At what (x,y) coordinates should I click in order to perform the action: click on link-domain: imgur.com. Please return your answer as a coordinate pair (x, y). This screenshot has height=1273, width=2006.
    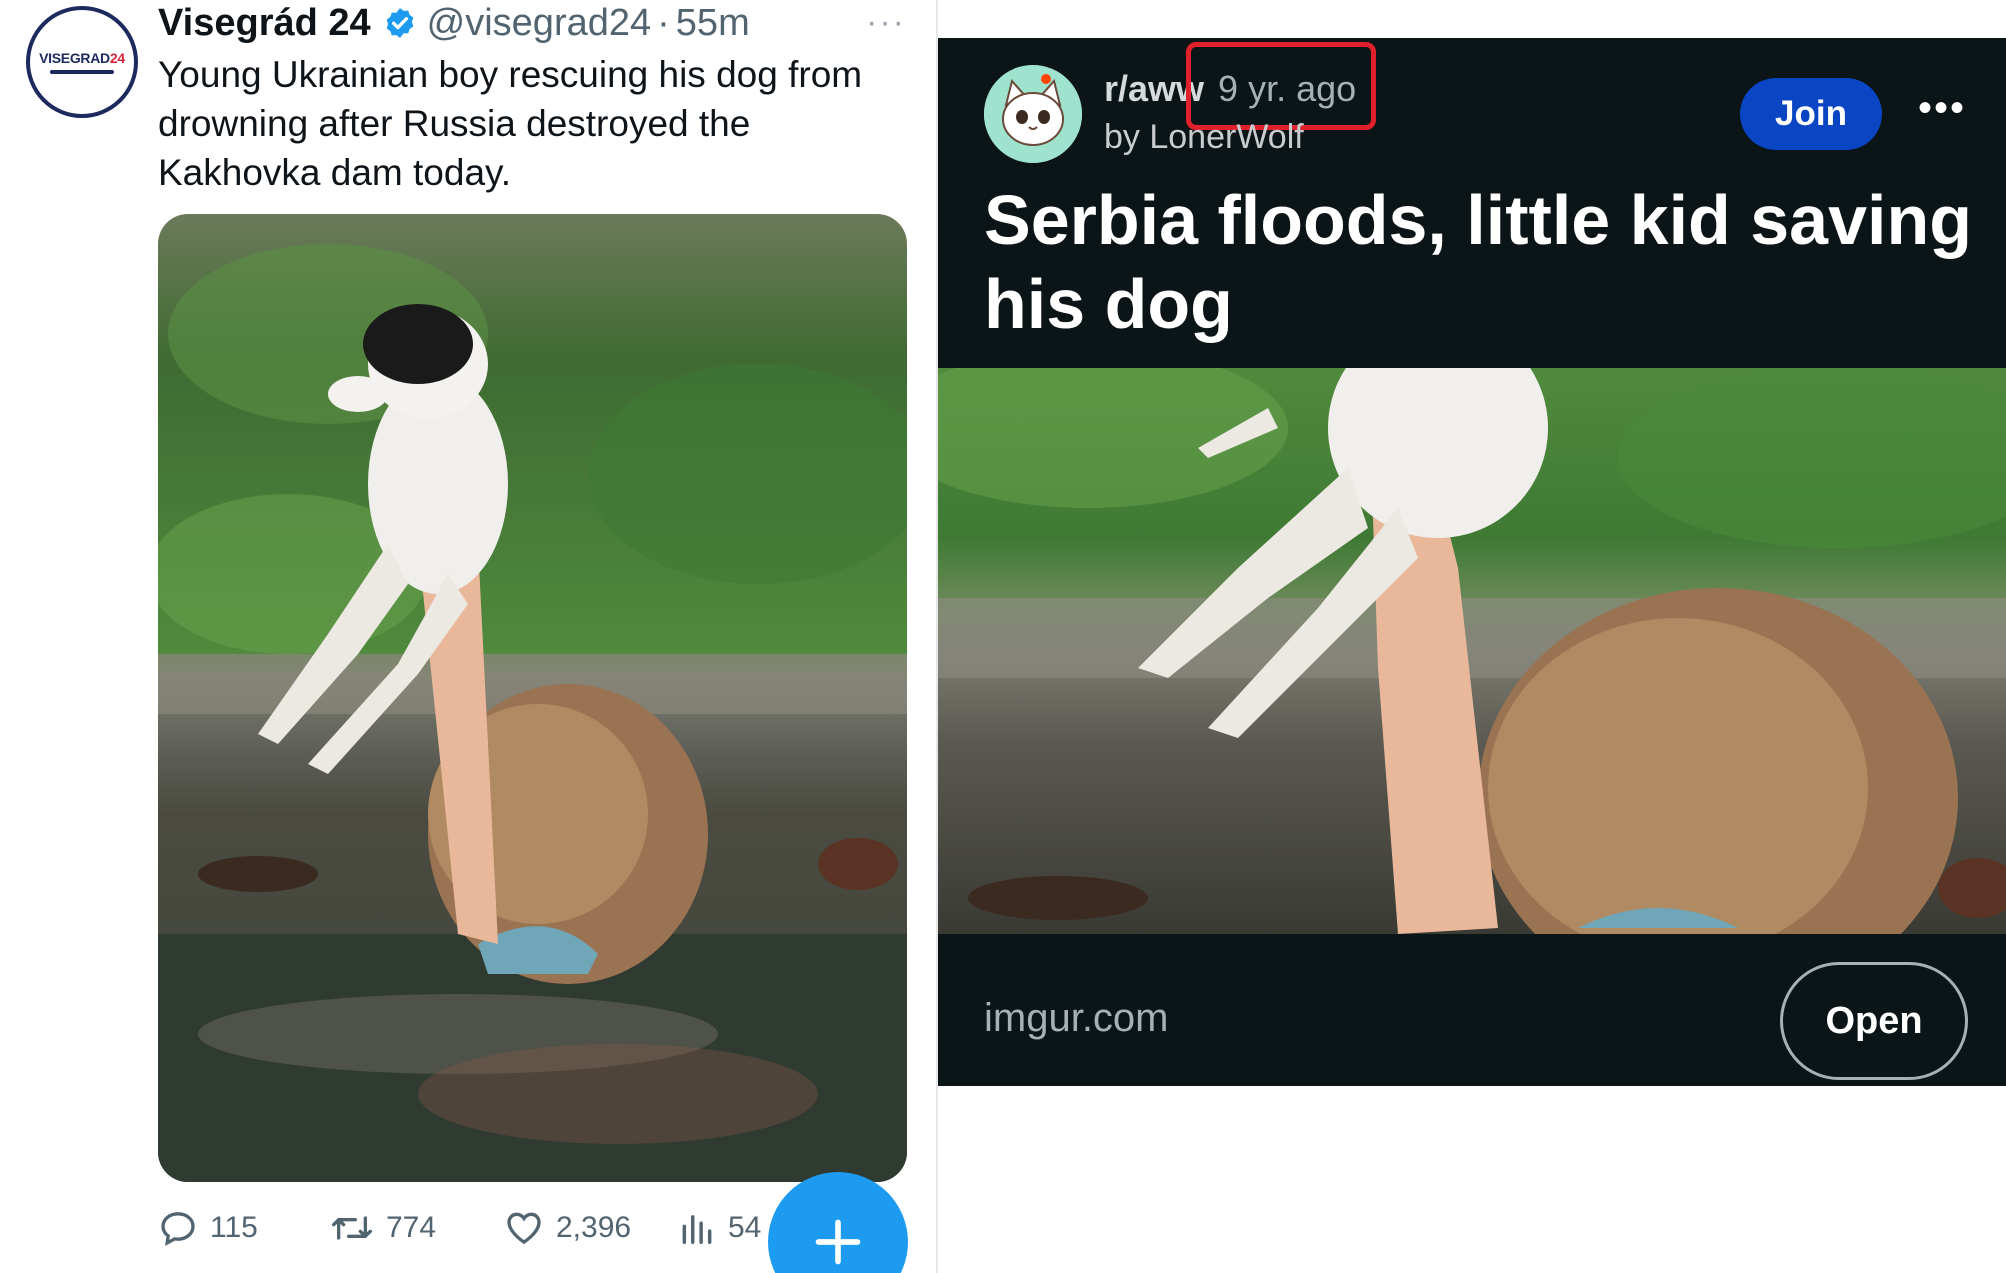
    Looking at the image, I should click on (1076, 1018).